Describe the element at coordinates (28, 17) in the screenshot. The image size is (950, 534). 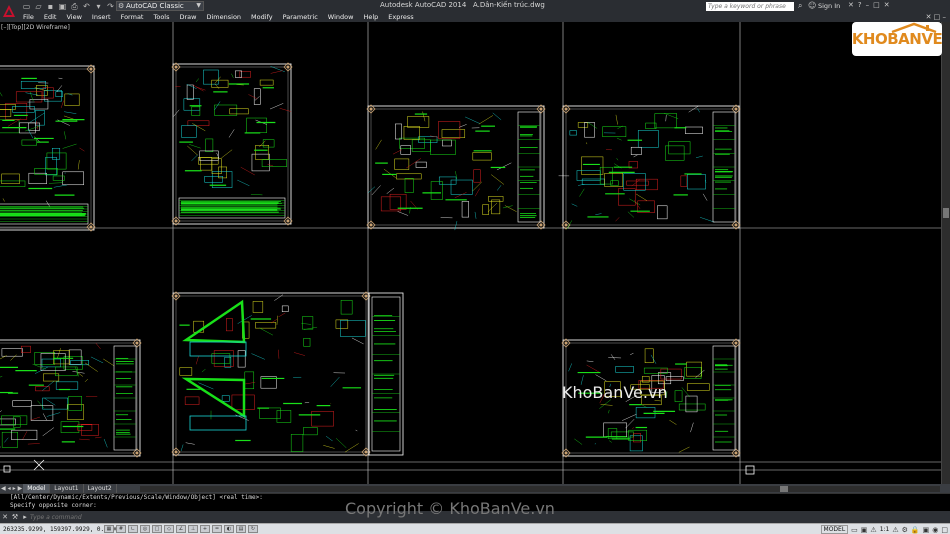
I see `menu-file: File` at that location.